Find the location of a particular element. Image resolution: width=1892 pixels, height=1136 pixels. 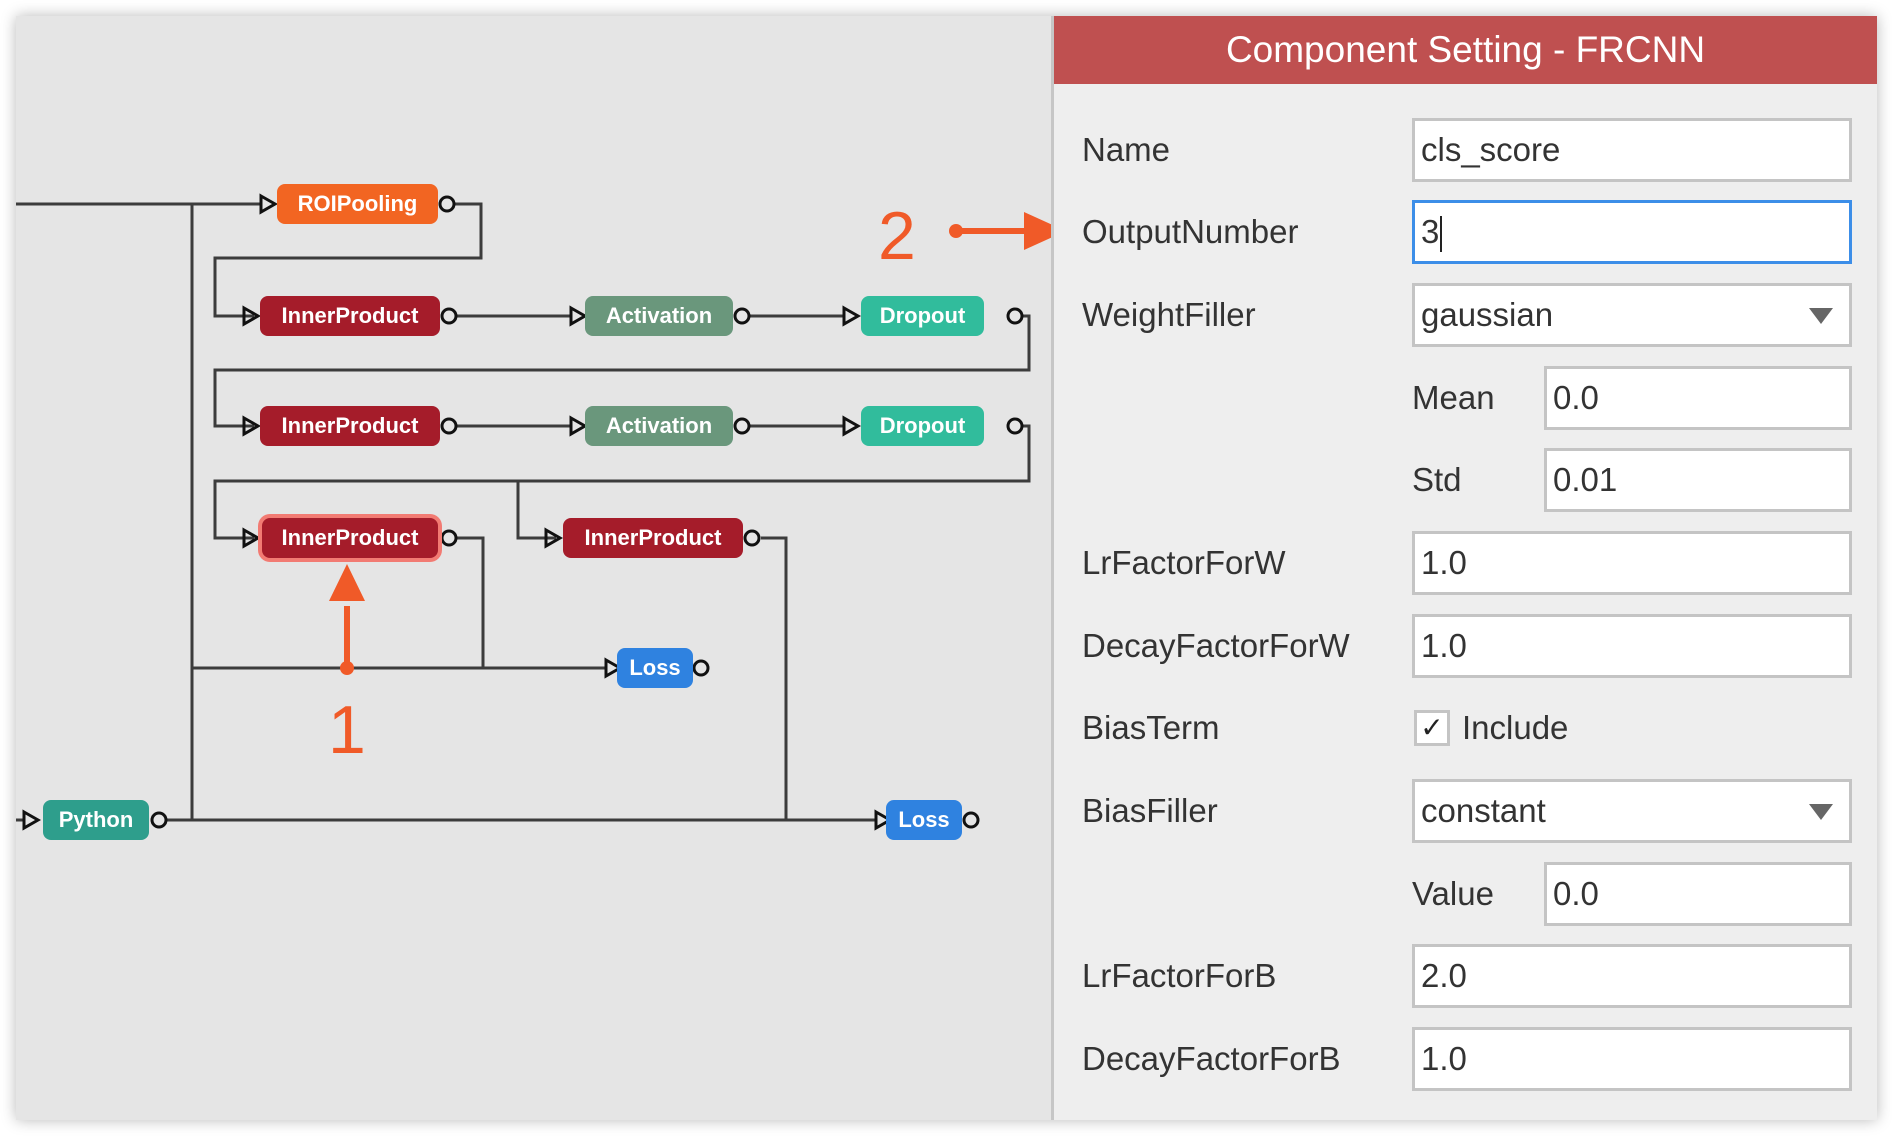

decay-factor-w-label: DecayFactorForW is located at coordinates (1216, 645).